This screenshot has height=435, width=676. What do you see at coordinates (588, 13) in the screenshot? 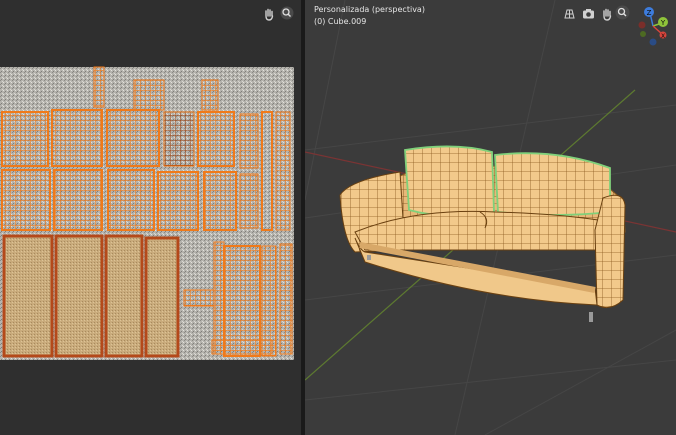
I see `camera-icon` at bounding box center [588, 13].